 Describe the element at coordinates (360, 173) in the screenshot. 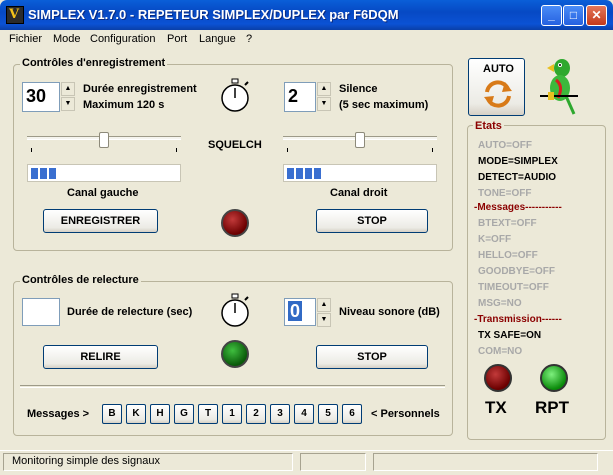

I see `right-level-meter` at that location.